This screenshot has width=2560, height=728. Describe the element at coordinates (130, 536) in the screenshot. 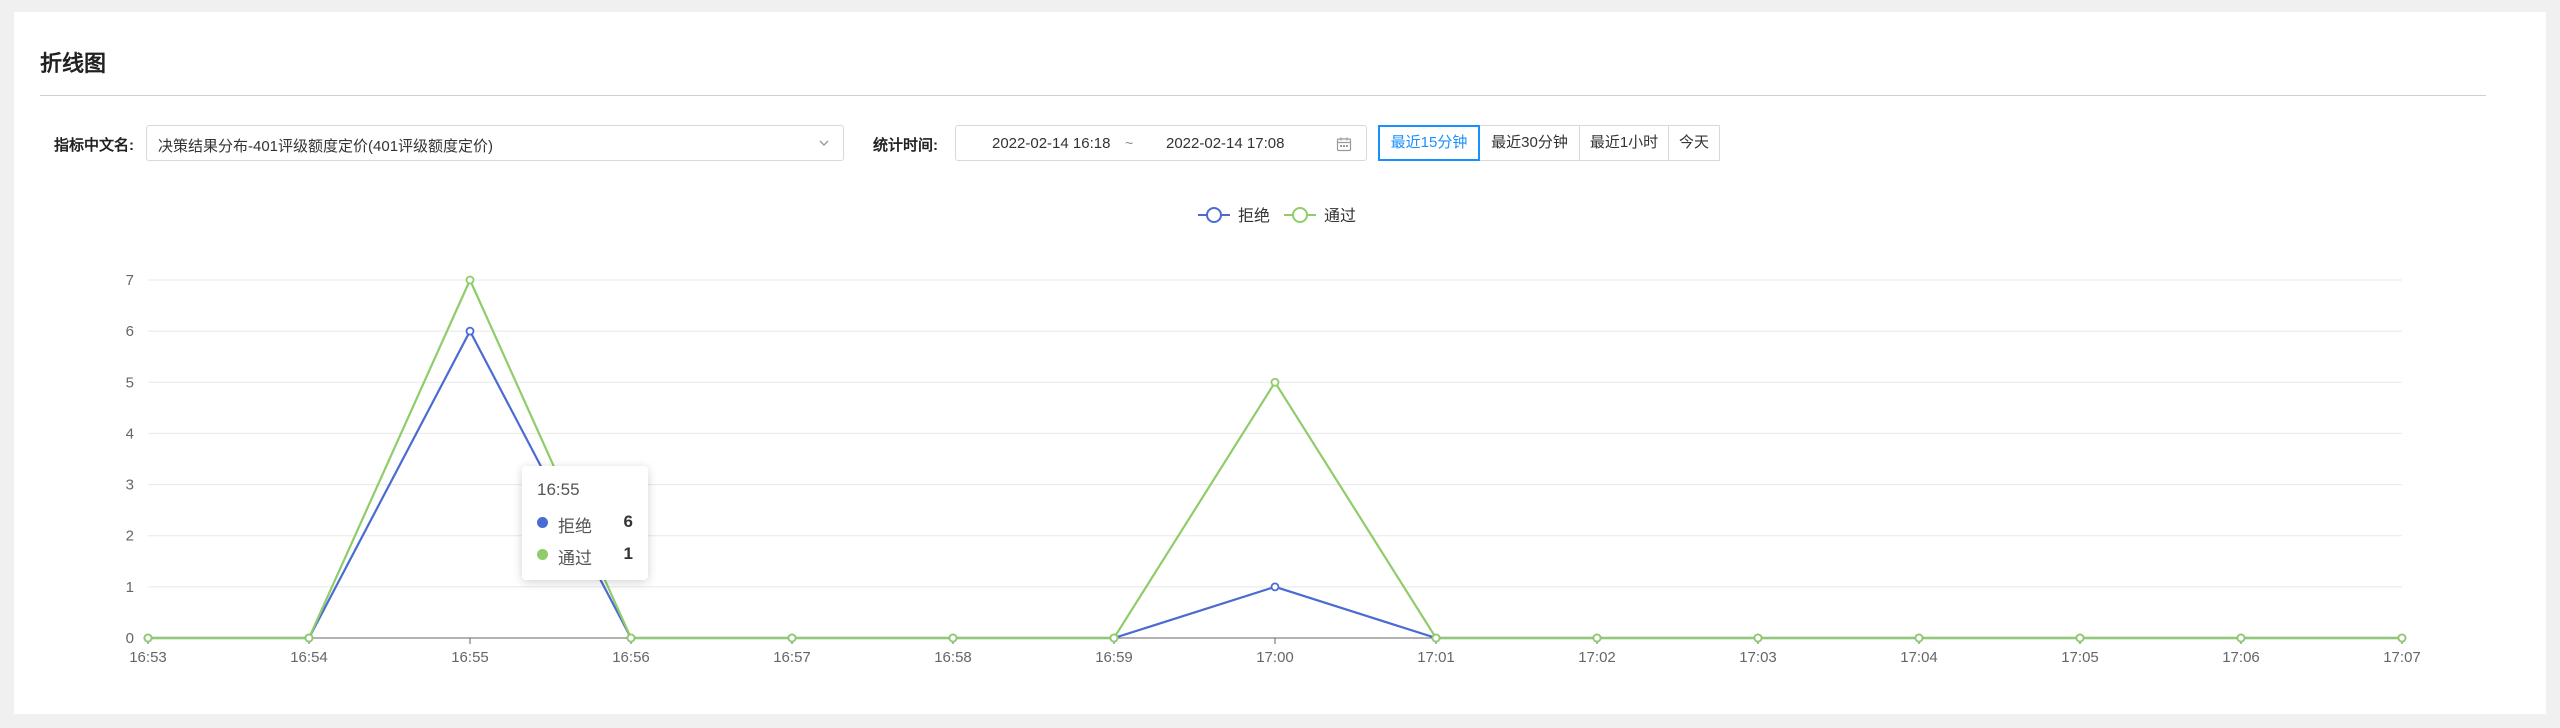

I see `y-tick-label: 2` at that location.